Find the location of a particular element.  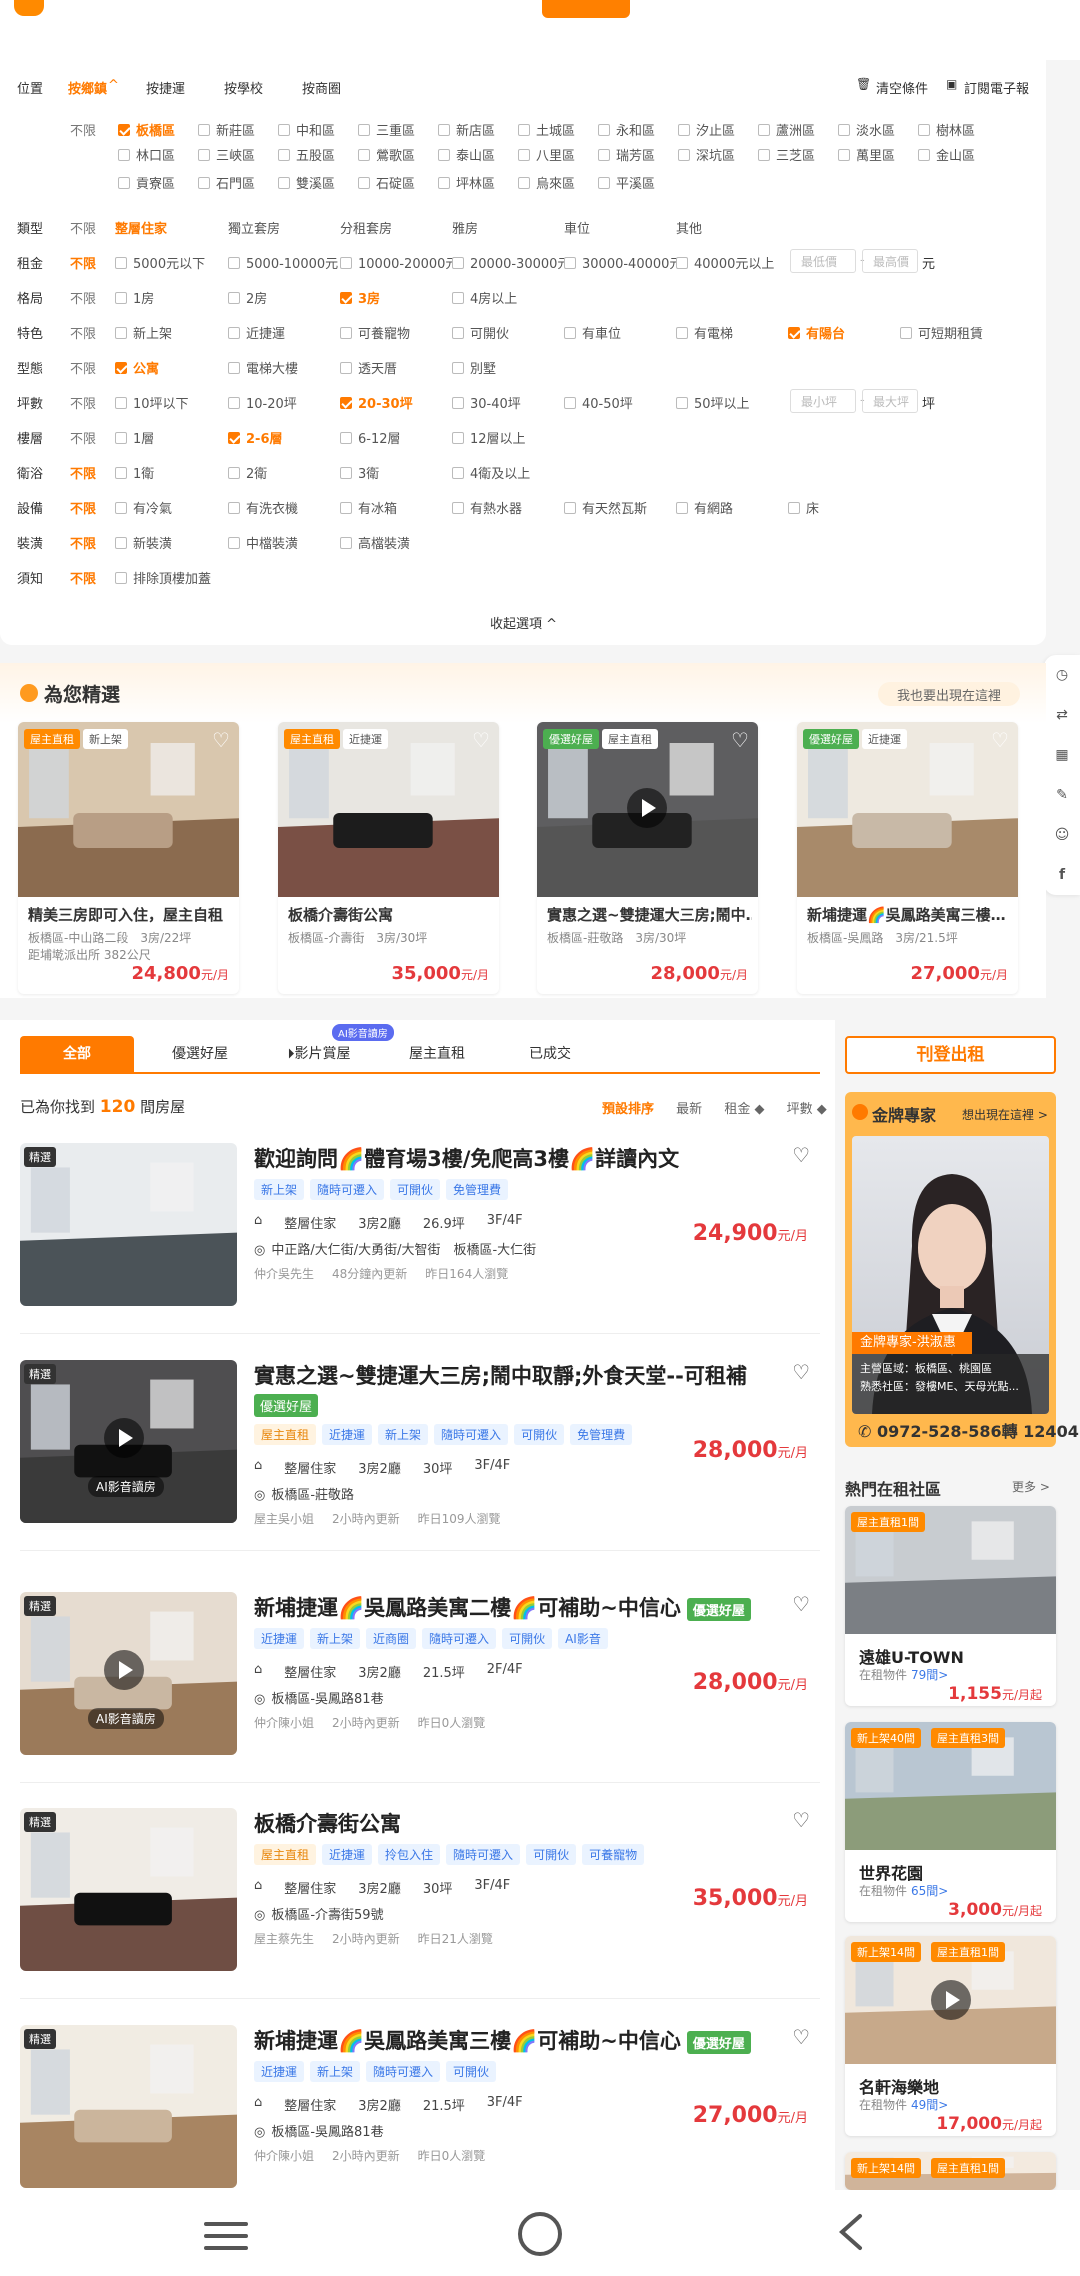

type-no-limit: 不限 is located at coordinates (83, 227).